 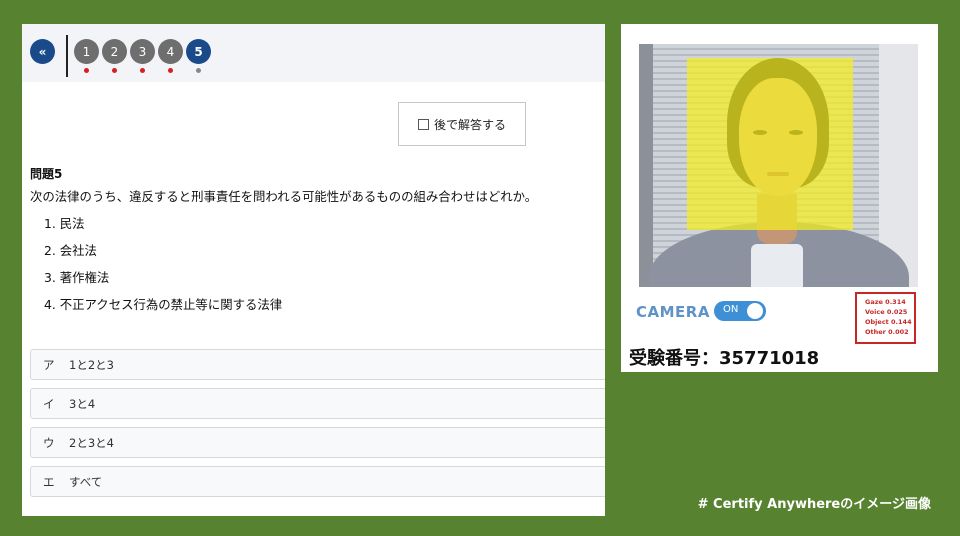 What do you see at coordinates (49, 364) in the screenshot?
I see `option-letter: ア` at bounding box center [49, 364].